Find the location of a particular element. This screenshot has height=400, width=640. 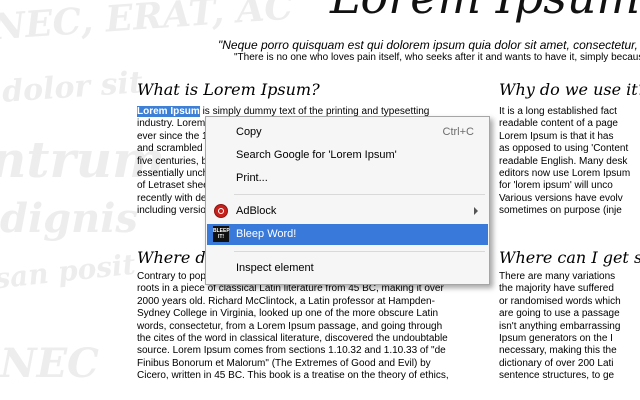

site-title: Lorem Ipsum is located at coordinates (485, 12).